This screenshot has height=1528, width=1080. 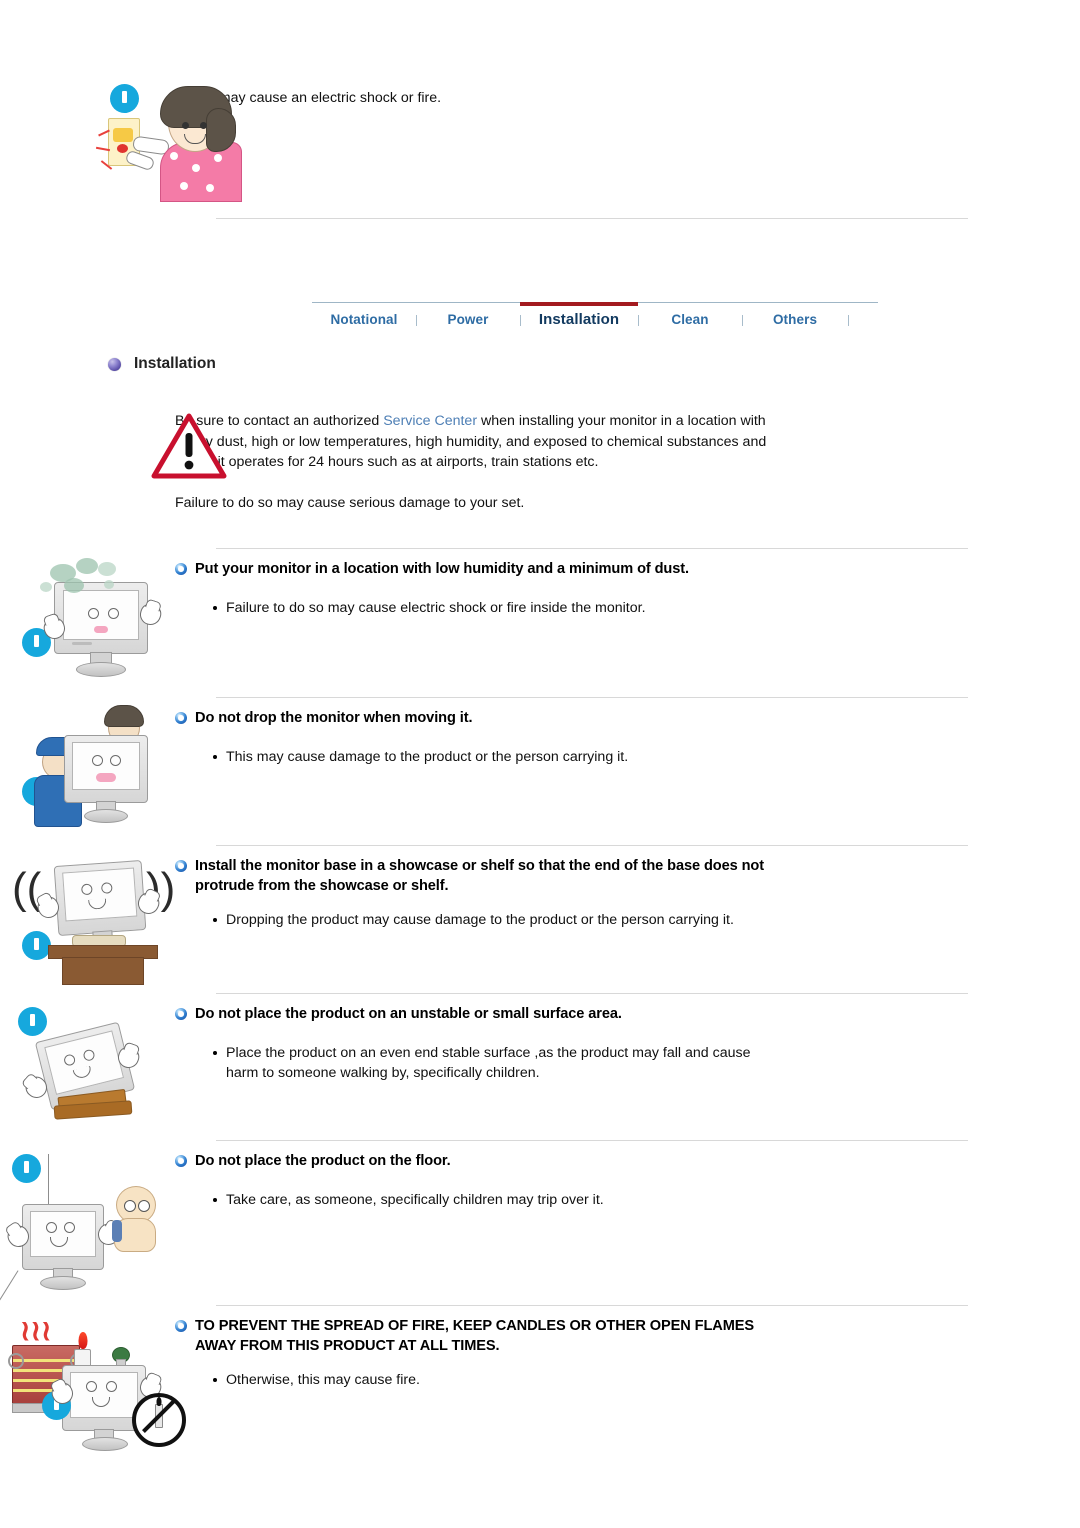 What do you see at coordinates (795, 319) in the screenshot?
I see `tab-label: Others` at bounding box center [795, 319].